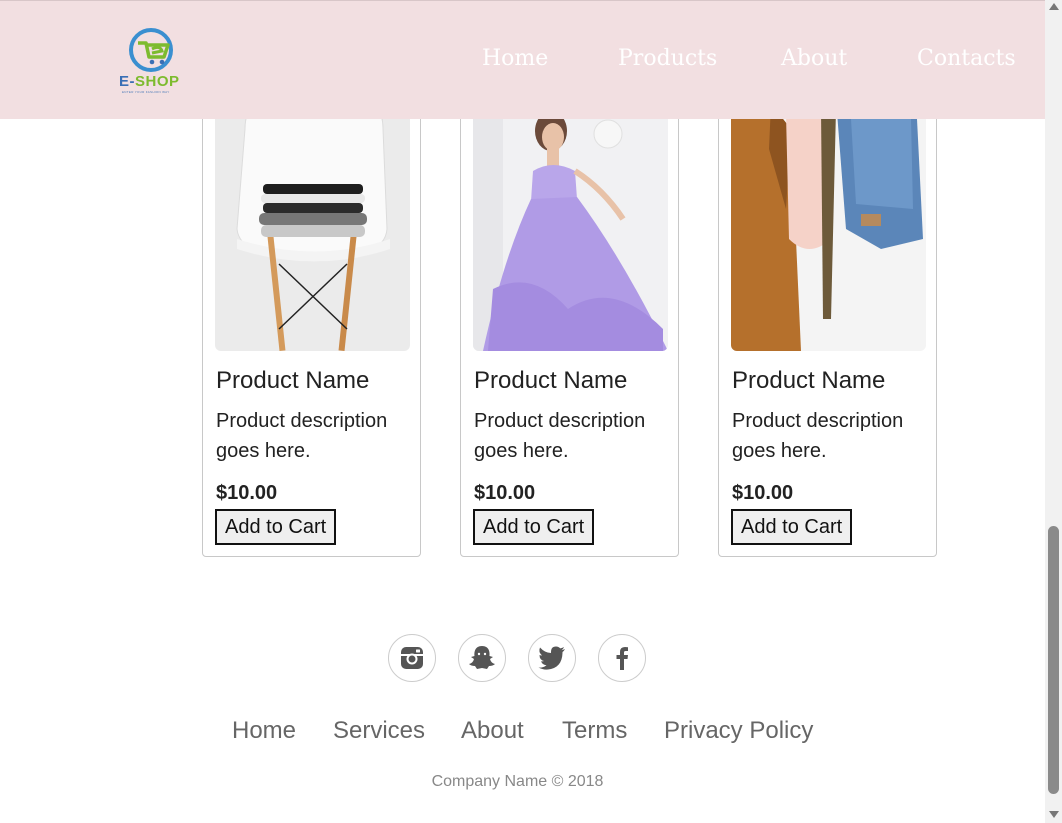  Describe the element at coordinates (149, 81) in the screenshot. I see `logo-text: E-SHOP` at that location.